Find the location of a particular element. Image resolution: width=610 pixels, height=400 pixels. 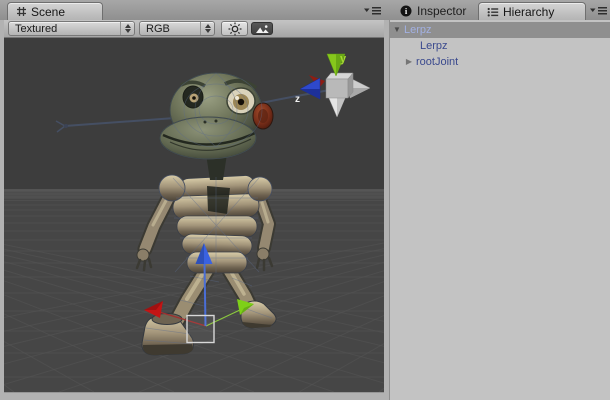

plane-handle is located at coordinates (200, 329).